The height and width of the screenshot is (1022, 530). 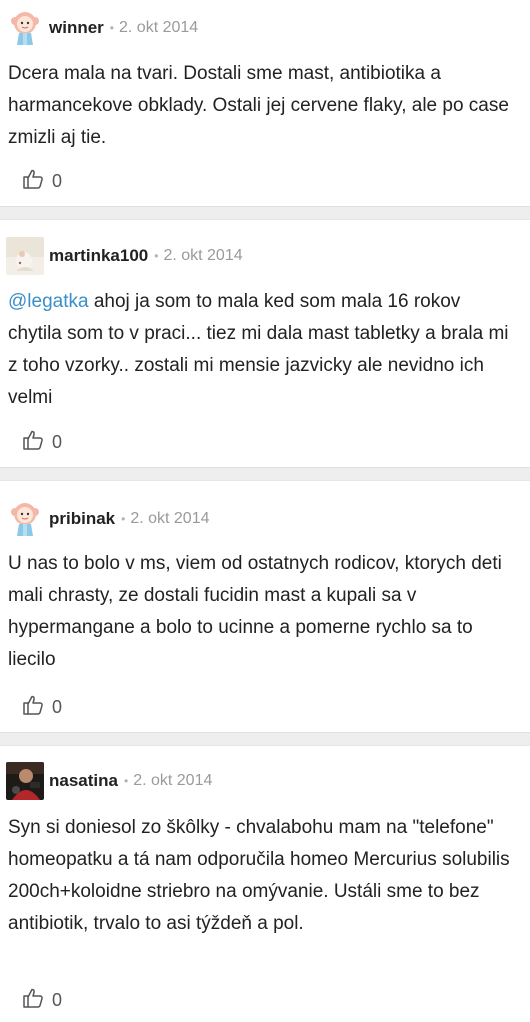 I want to click on comment-header: pribinak • 2. okt 2014, so click(x=108, y=519).